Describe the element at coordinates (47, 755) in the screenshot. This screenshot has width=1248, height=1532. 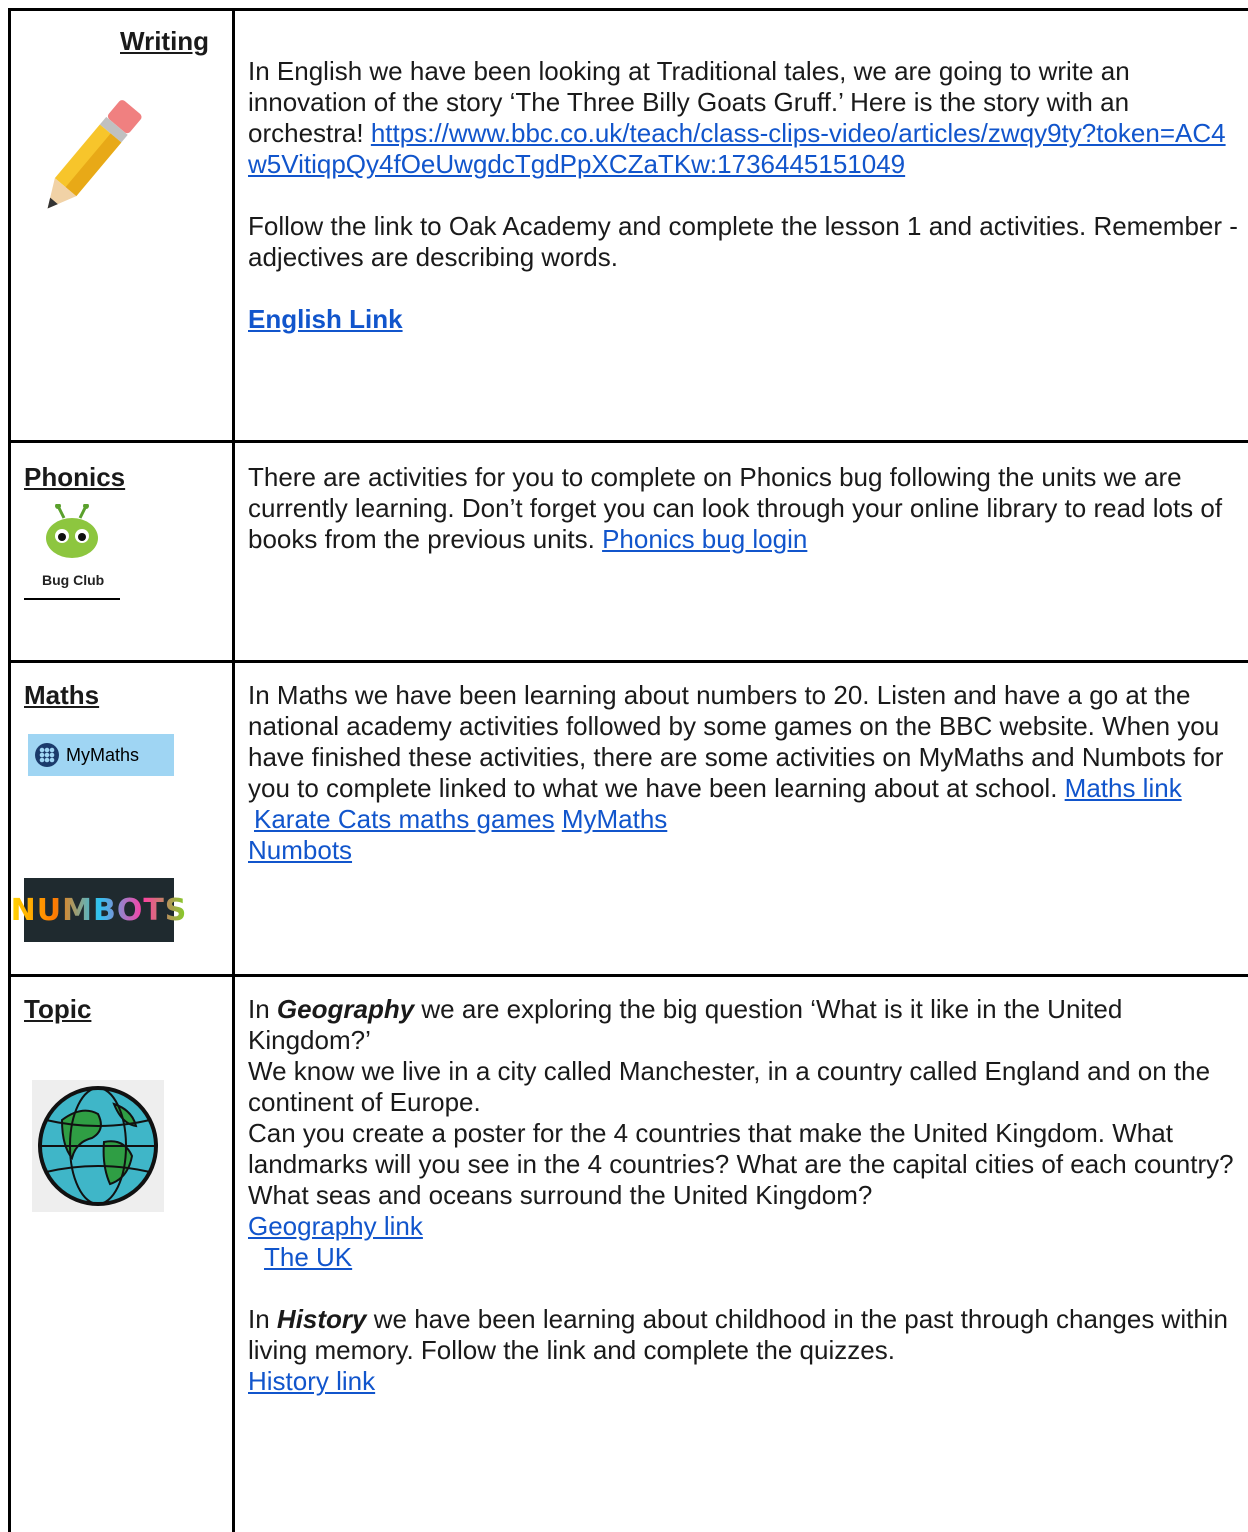
I see `globe-grid-icon` at that location.